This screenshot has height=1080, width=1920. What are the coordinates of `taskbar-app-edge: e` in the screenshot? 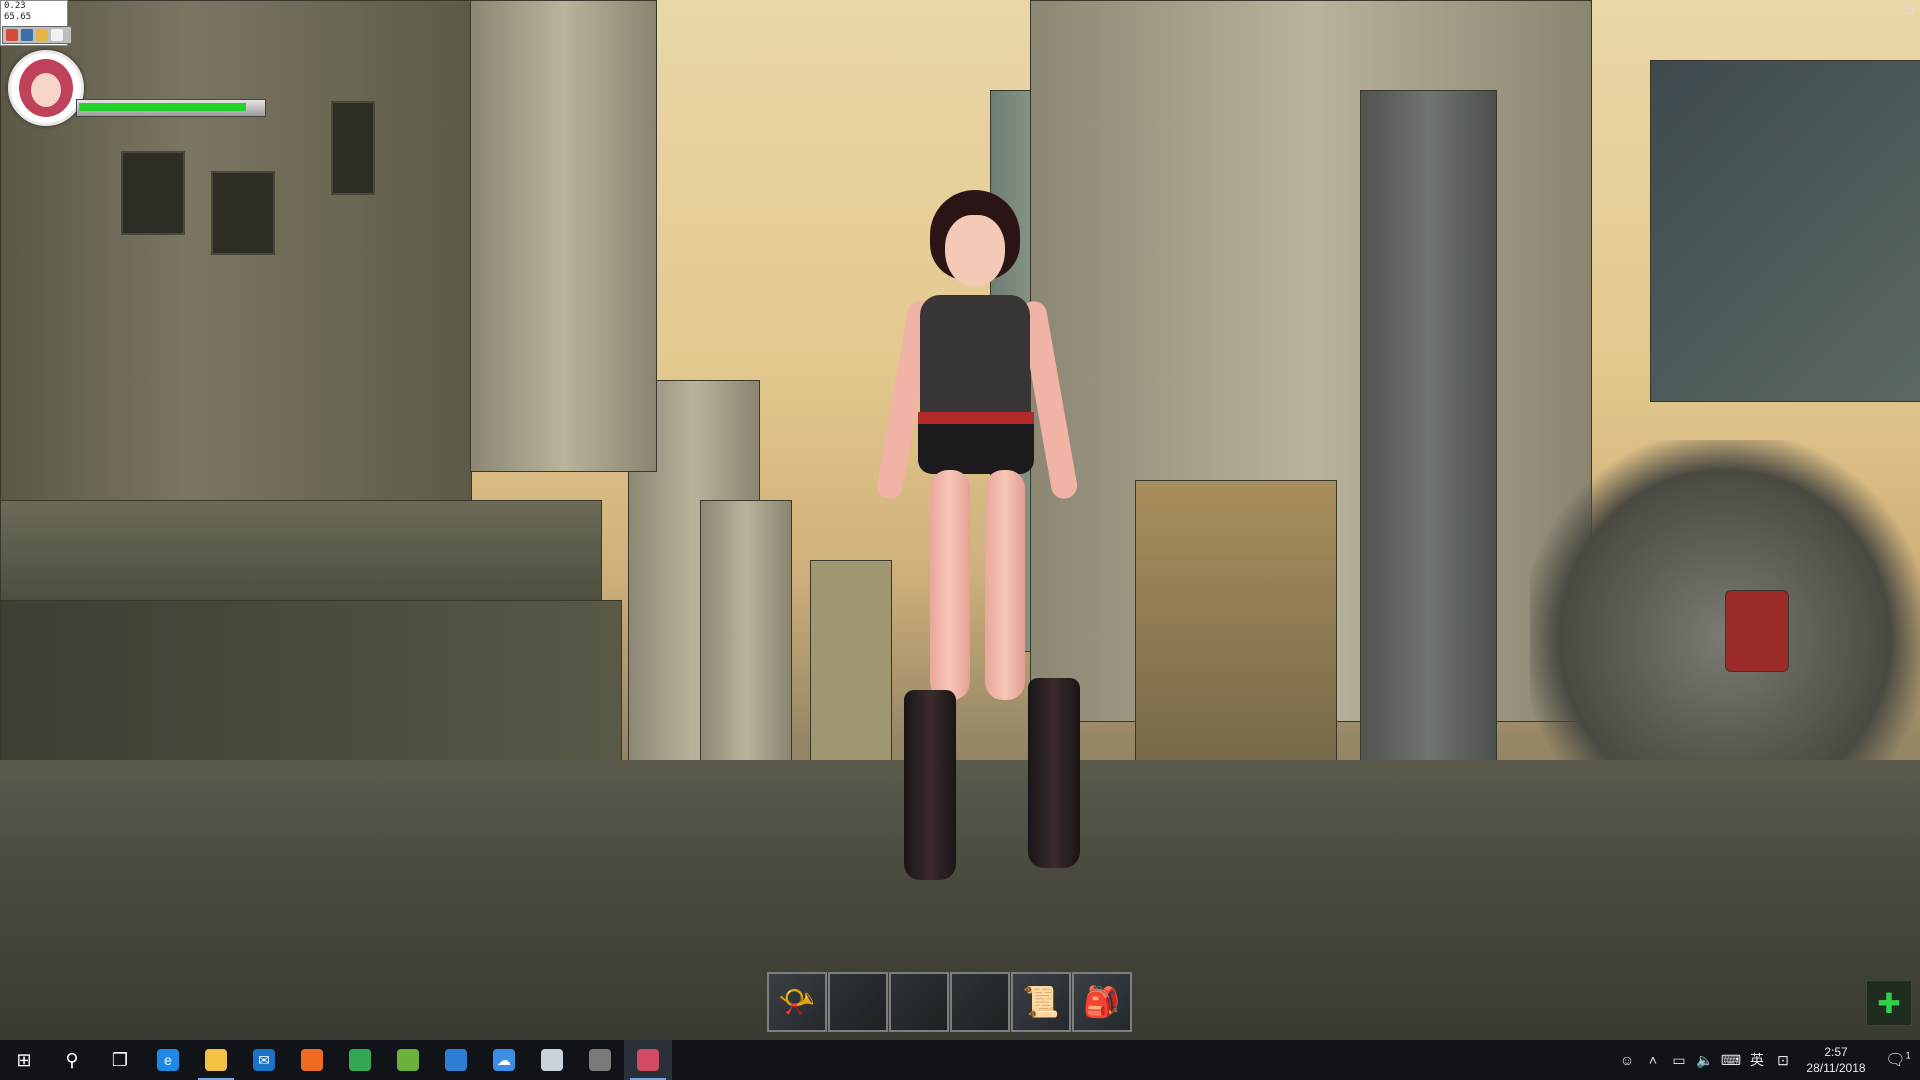 It's located at (168, 1060).